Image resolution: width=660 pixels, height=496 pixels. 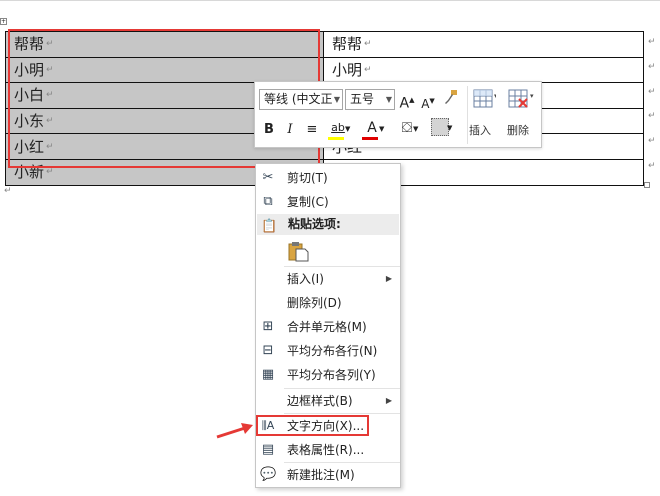 What do you see at coordinates (268, 201) in the screenshot?
I see `copy-icon: ⧉` at bounding box center [268, 201].